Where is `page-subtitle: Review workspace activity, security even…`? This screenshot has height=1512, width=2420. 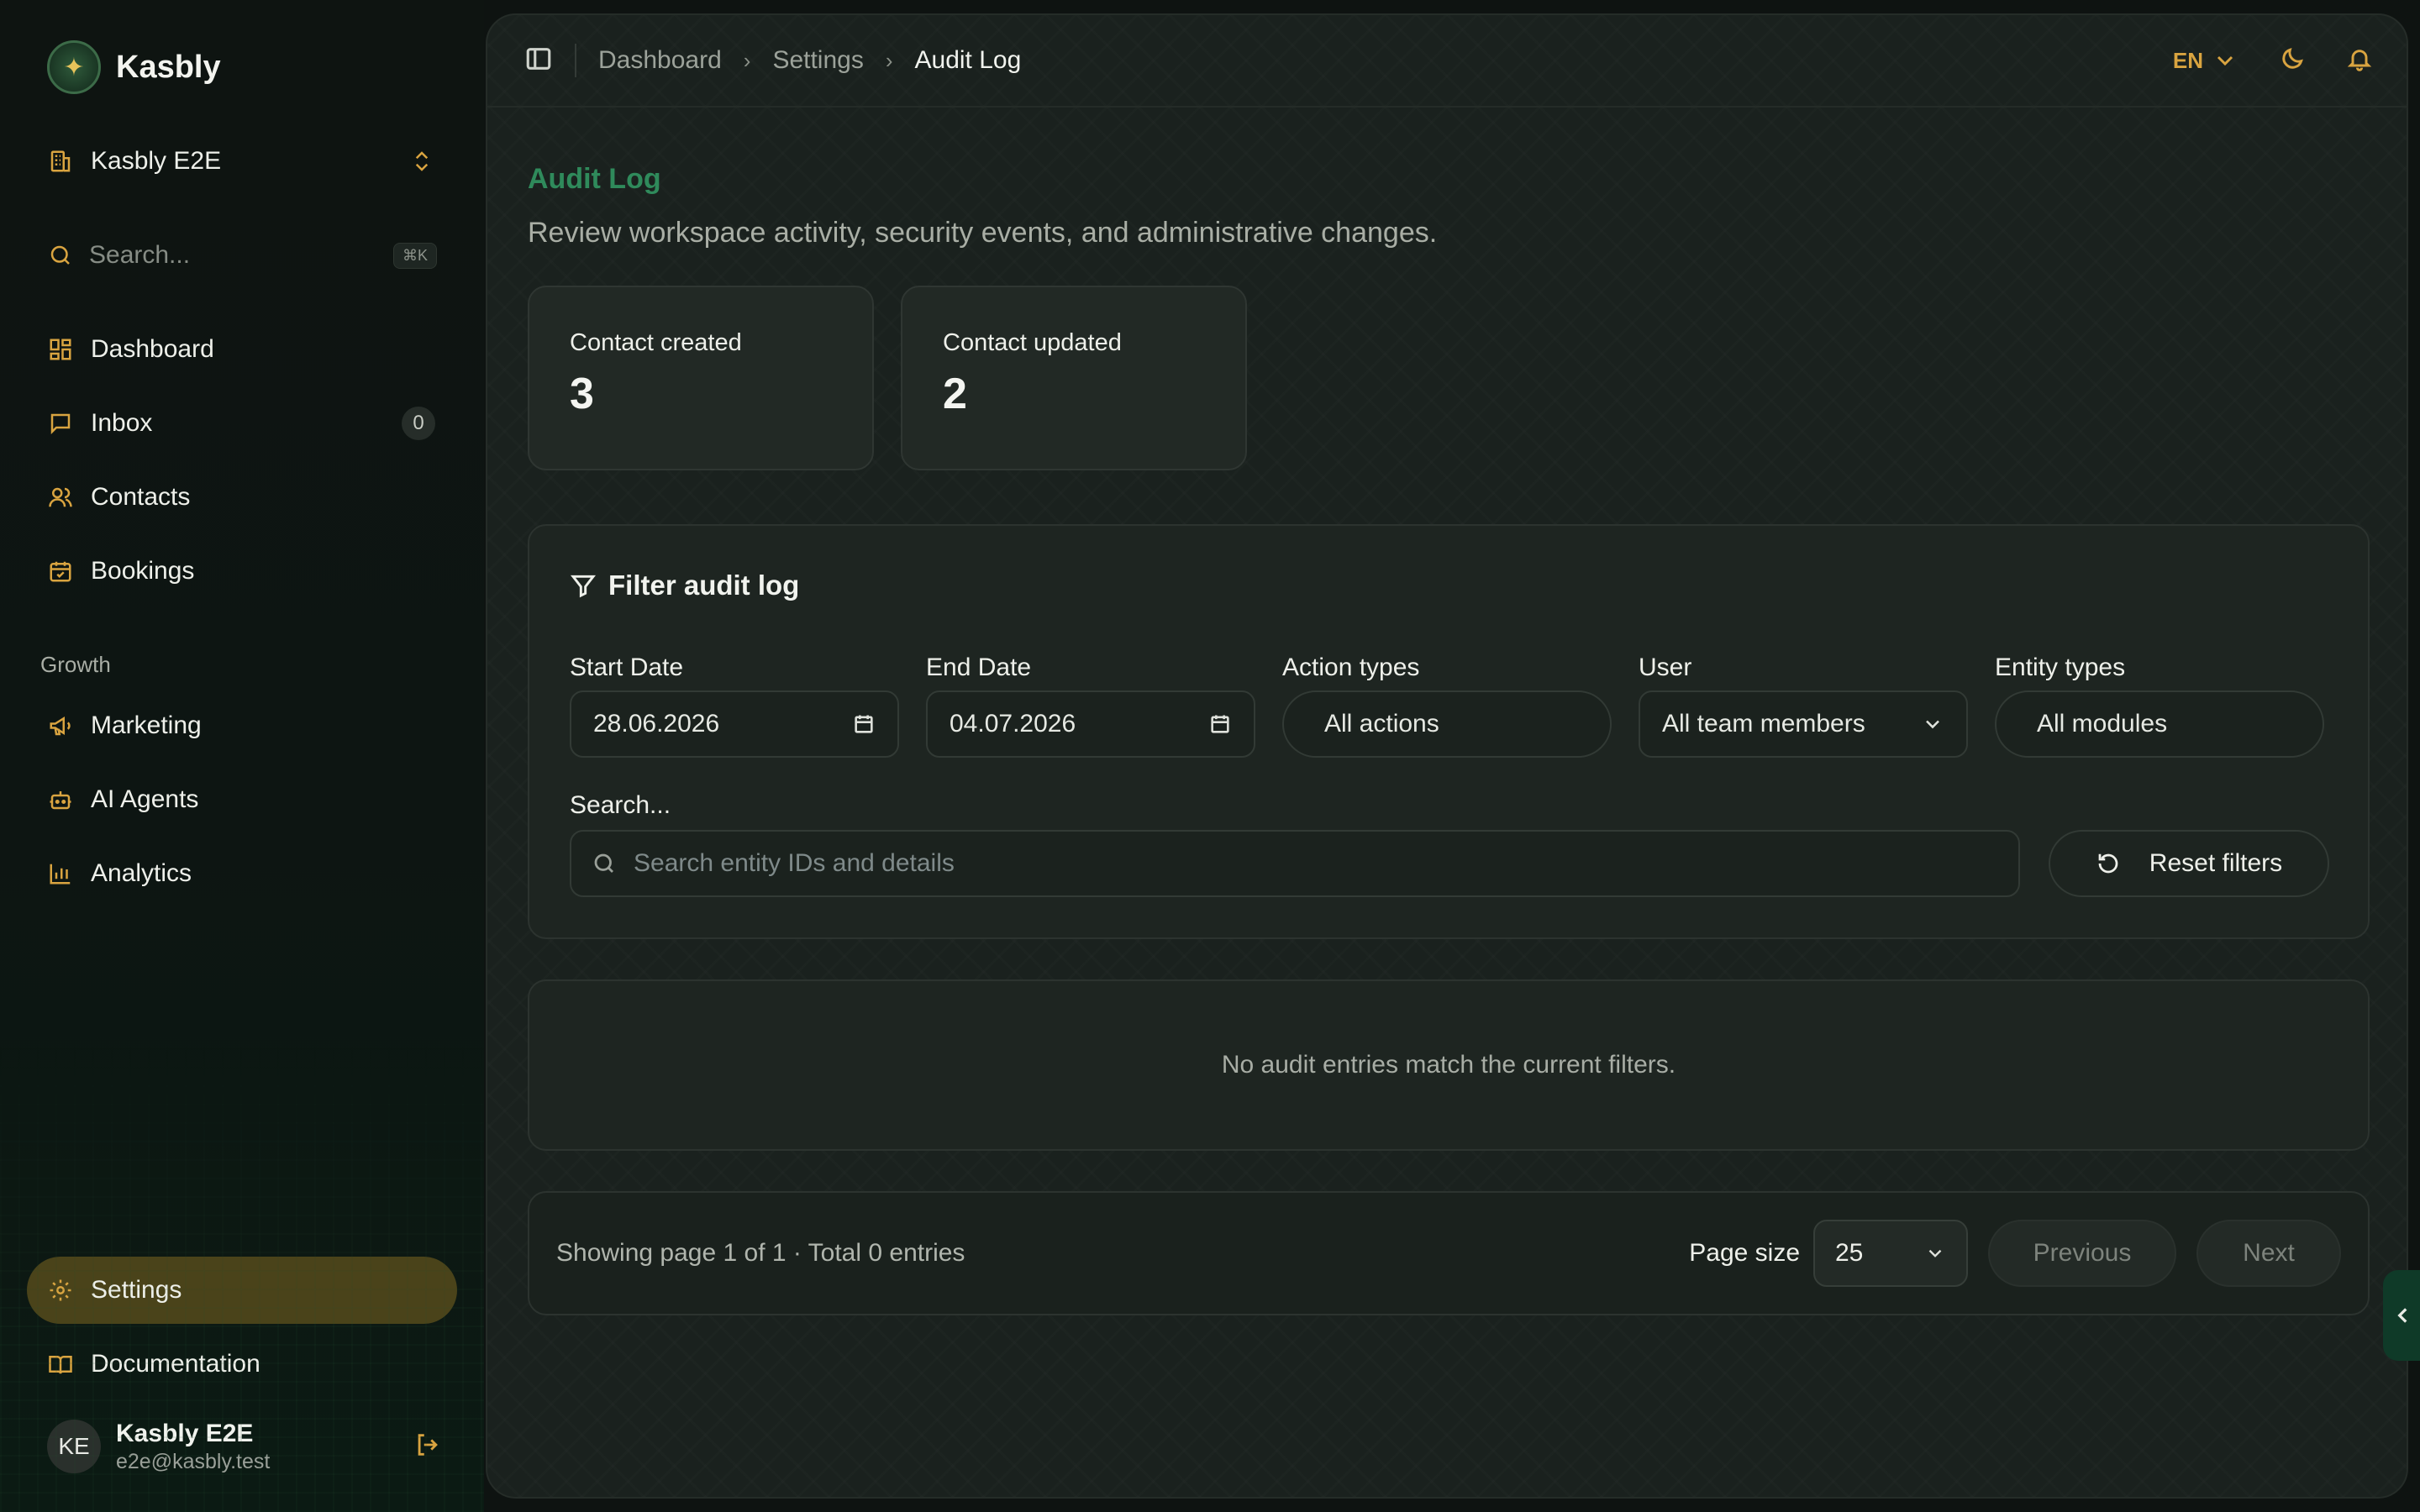 page-subtitle: Review workspace activity, security even… is located at coordinates (983, 233).